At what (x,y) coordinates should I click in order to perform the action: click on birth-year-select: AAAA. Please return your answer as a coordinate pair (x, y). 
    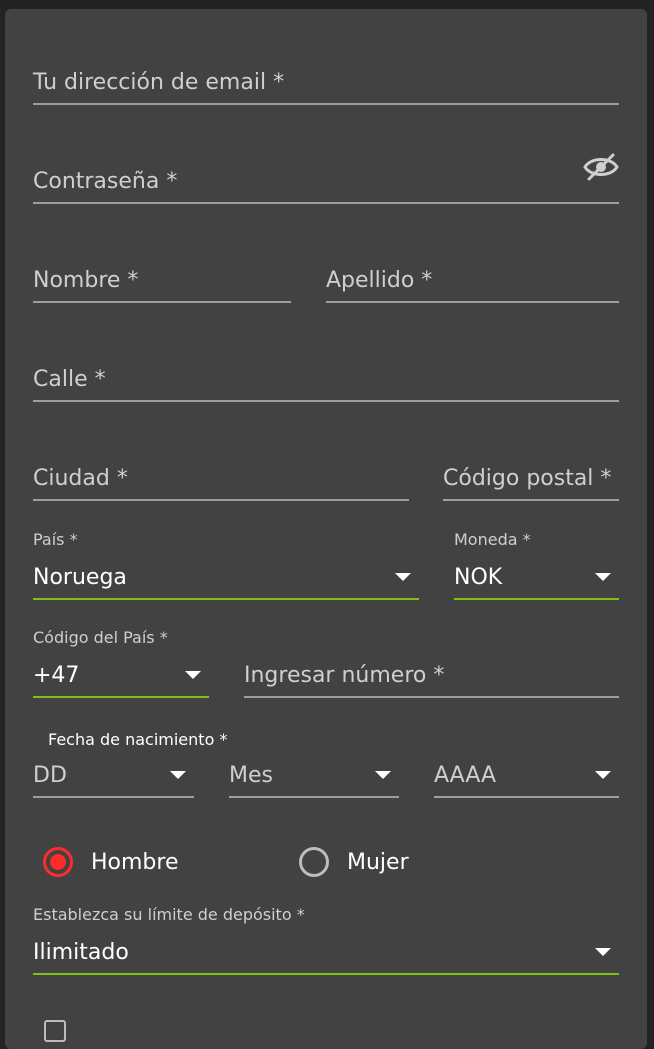
    Looking at the image, I should click on (526, 770).